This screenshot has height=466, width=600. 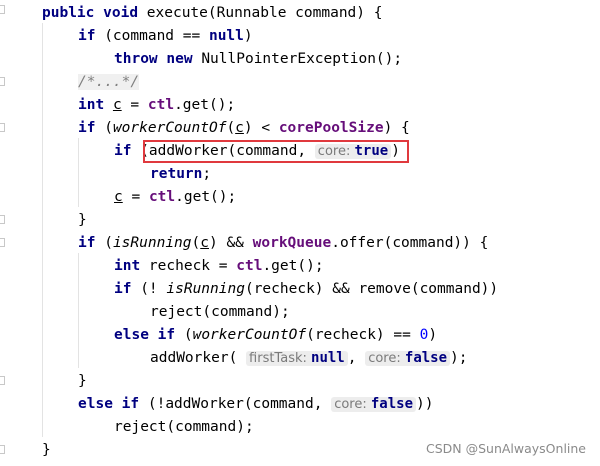 What do you see at coordinates (331, 128) in the screenshot?
I see `code-token: corePoolSize` at bounding box center [331, 128].